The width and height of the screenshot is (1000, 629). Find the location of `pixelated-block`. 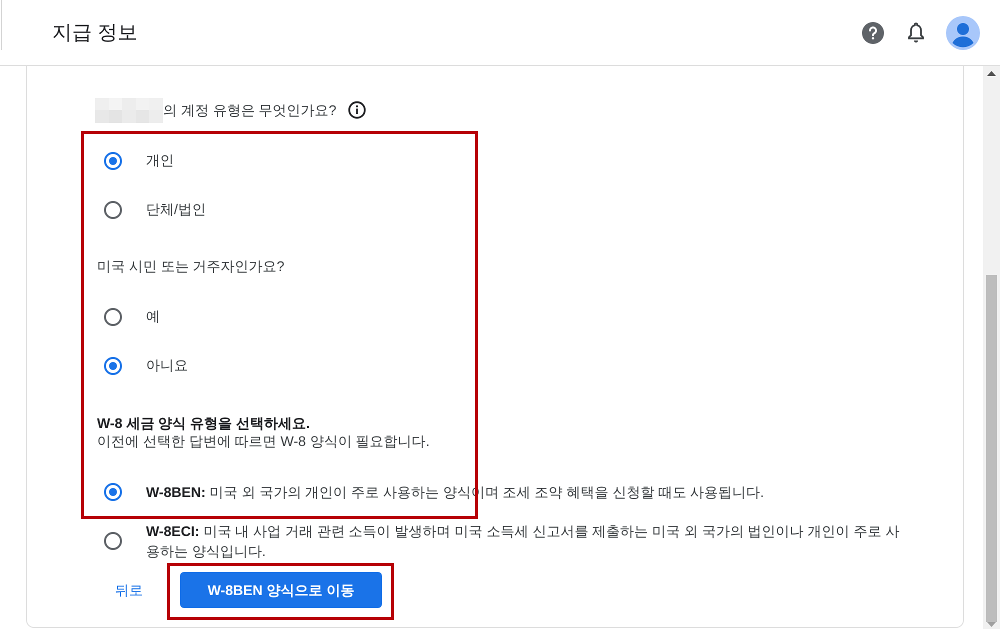

pixelated-block is located at coordinates (129, 110).